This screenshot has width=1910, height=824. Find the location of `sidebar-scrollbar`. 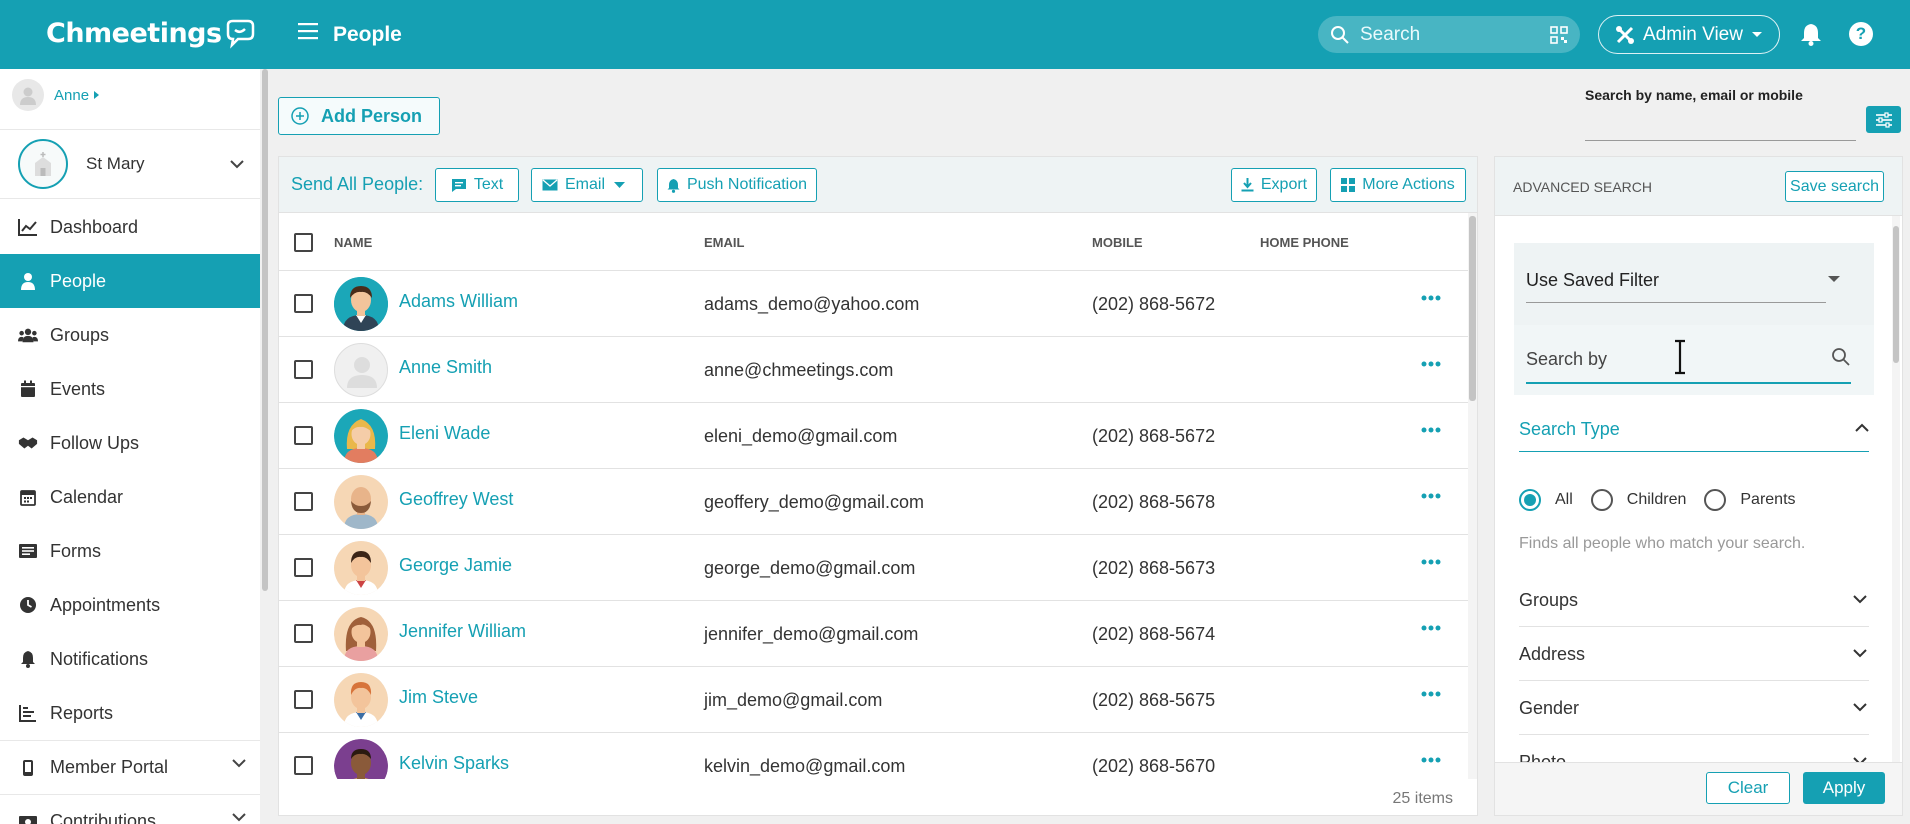

sidebar-scrollbar is located at coordinates (265, 446).